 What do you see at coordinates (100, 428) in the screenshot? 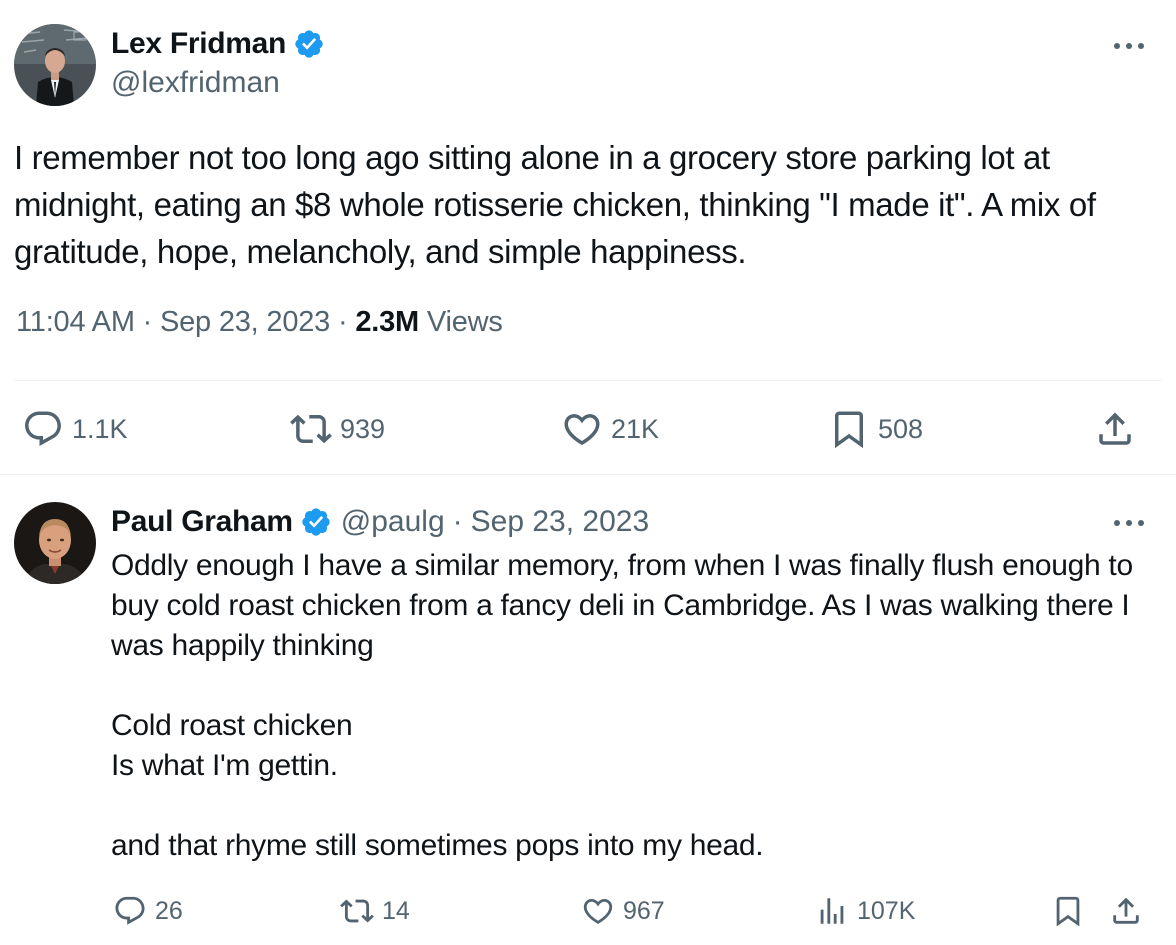
I see `reply-count: 1.1K` at bounding box center [100, 428].